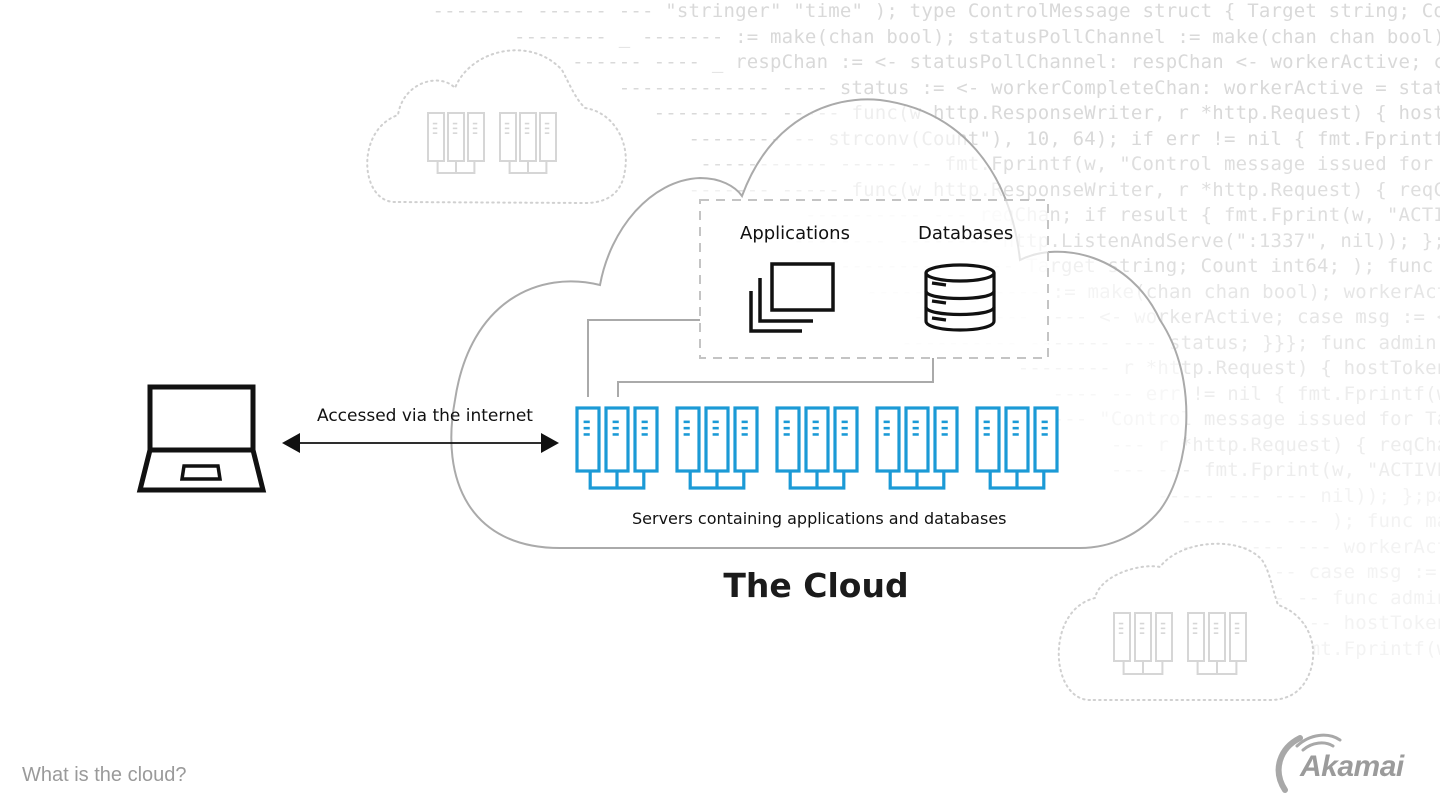  I want to click on connection-label: Accessed via the internet, so click(425, 416).